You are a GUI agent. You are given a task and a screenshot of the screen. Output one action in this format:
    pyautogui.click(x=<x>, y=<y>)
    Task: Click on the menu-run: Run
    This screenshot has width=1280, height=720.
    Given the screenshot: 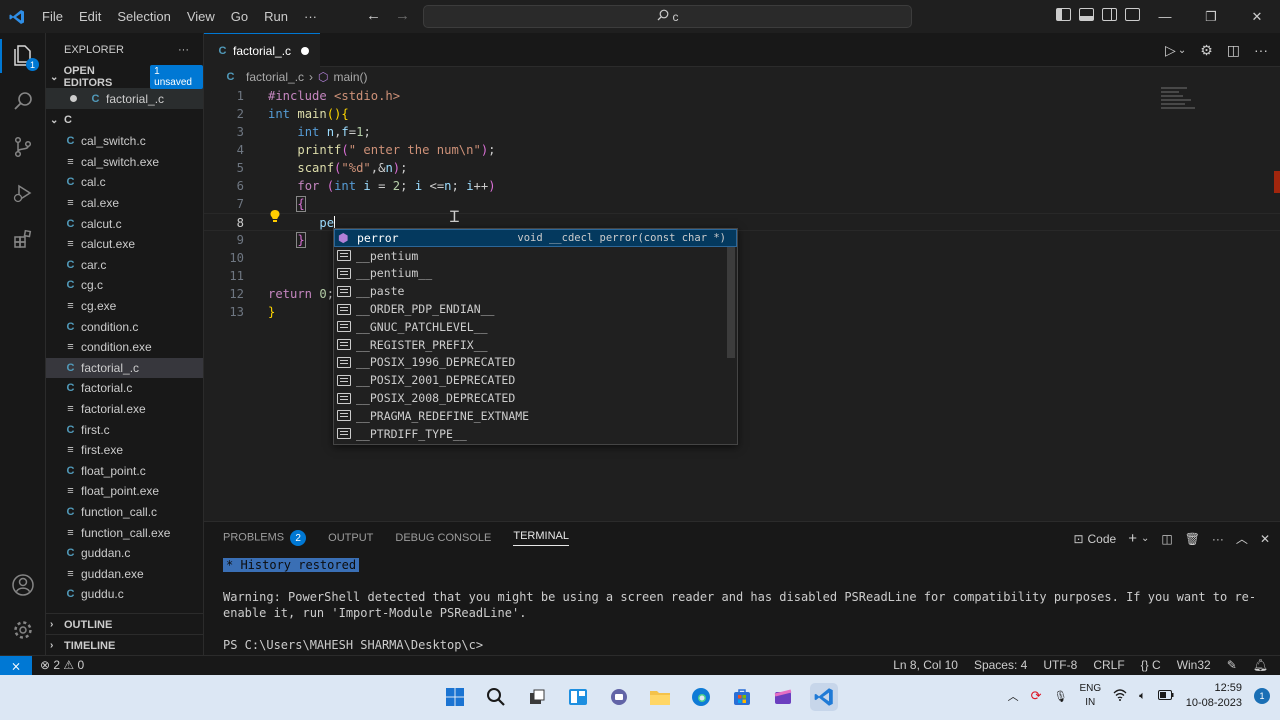 What is the action you would take?
    pyautogui.click(x=276, y=16)
    